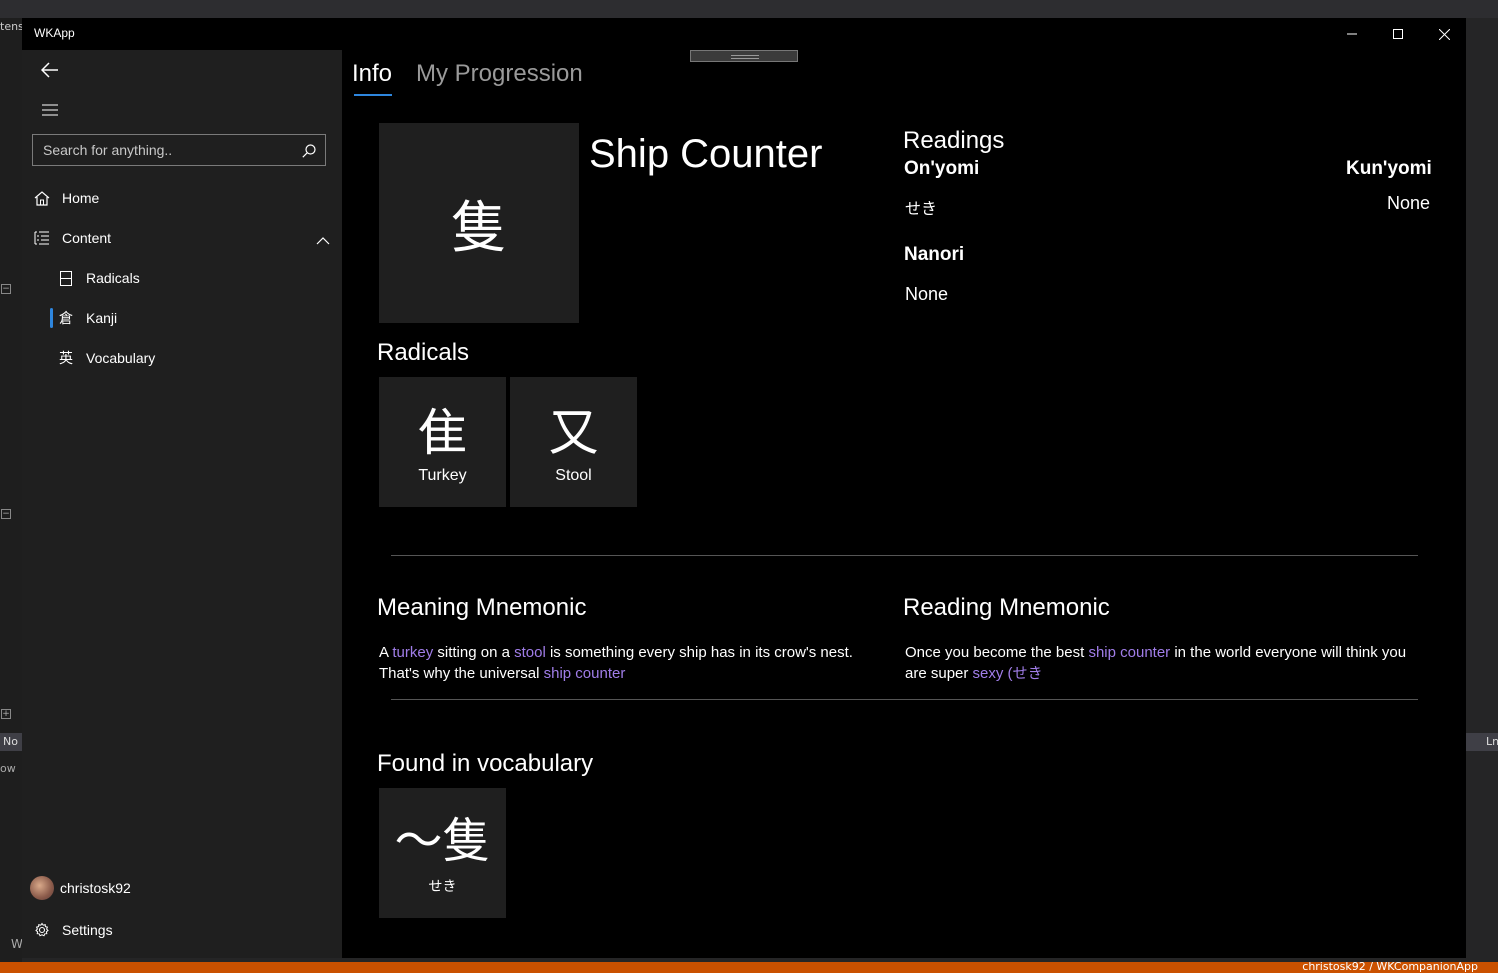  I want to click on ide-left-strip, so click(11, 490).